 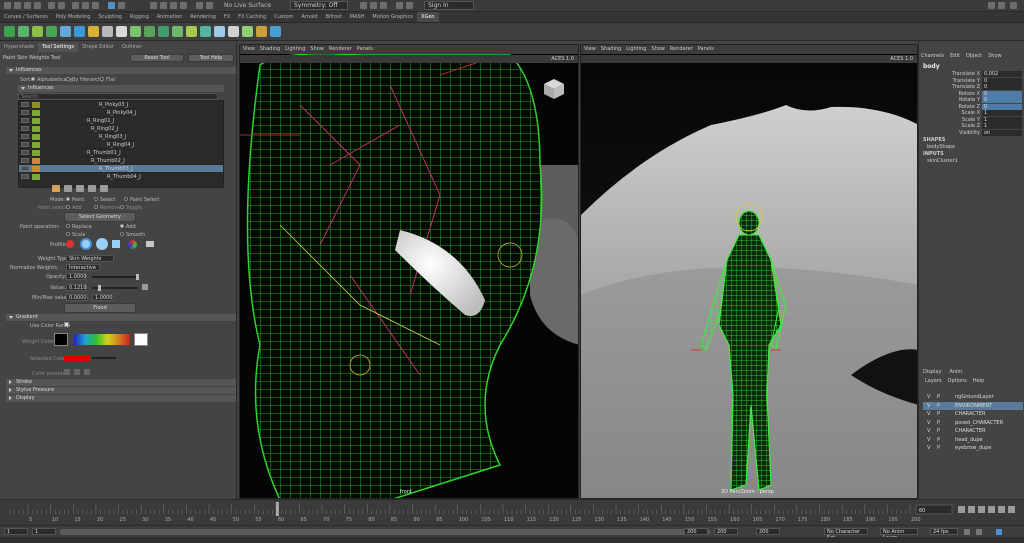 What do you see at coordinates (973, 397) in the screenshot?
I see `display-layer-row: V PngGroundLayer` at bounding box center [973, 397].